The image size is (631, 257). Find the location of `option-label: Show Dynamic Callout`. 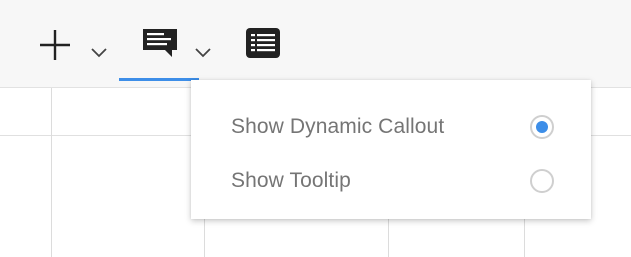

option-label: Show Dynamic Callout is located at coordinates (338, 126).